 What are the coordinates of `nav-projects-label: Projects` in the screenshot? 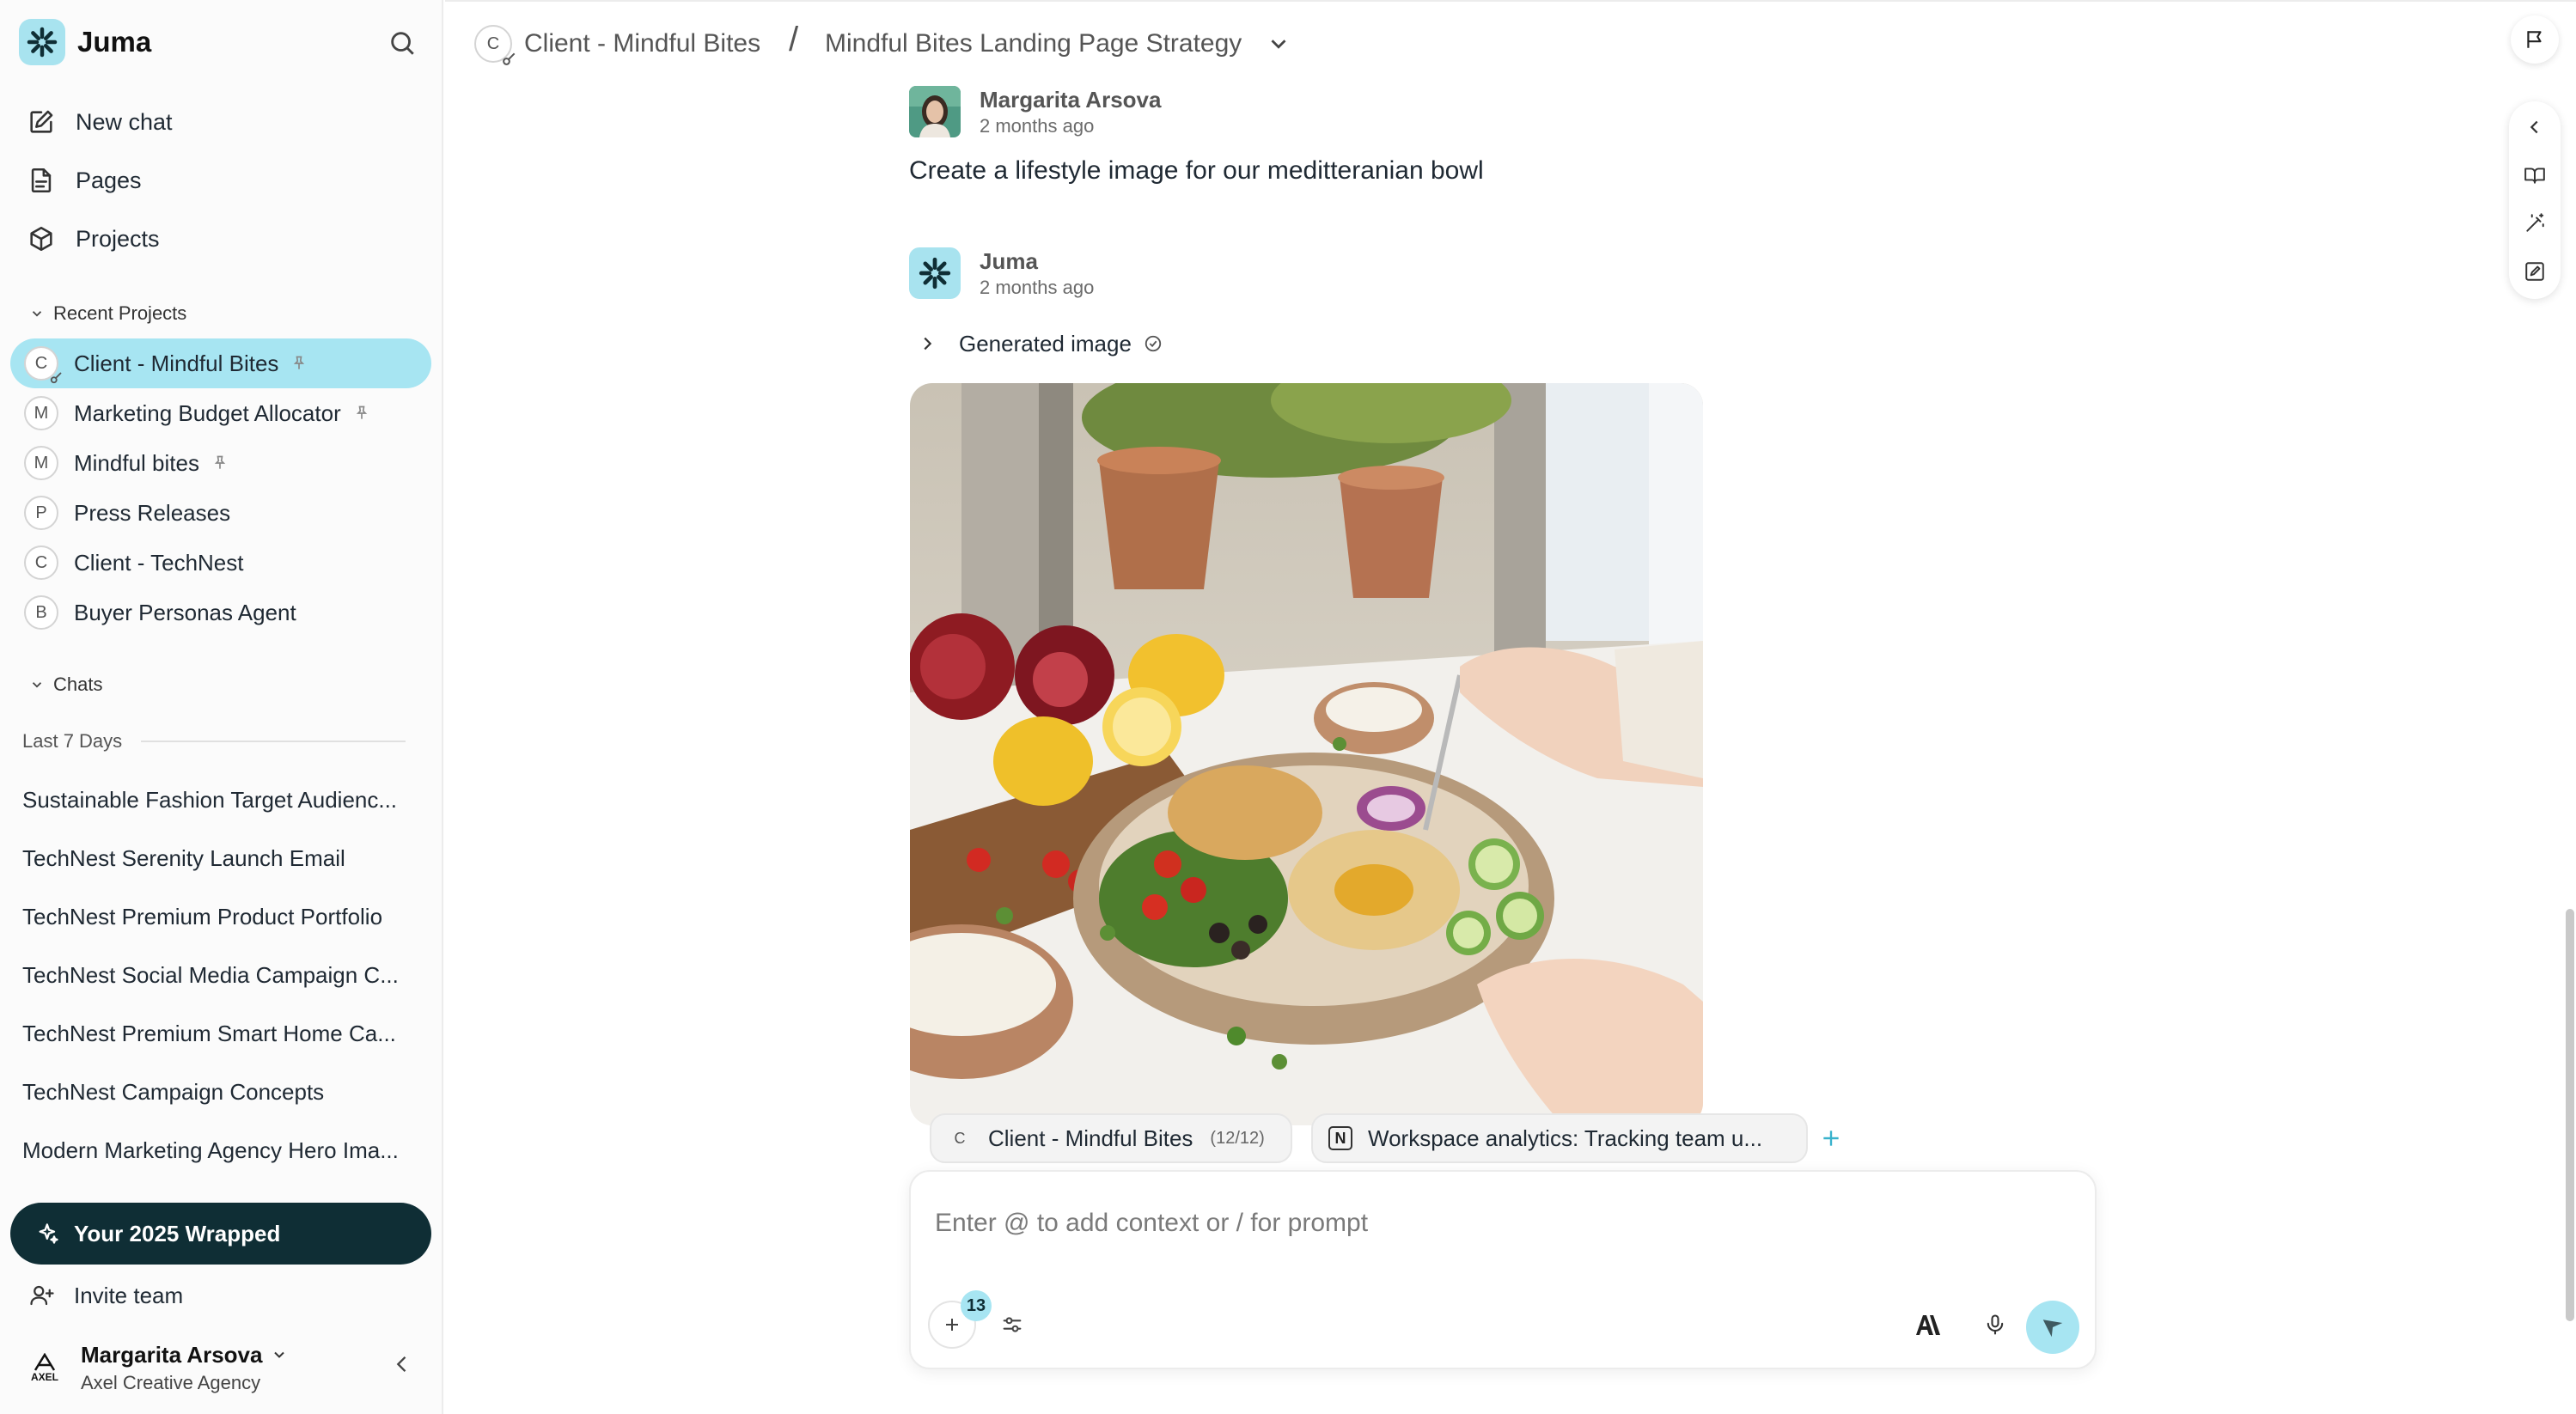 It's located at (118, 238).